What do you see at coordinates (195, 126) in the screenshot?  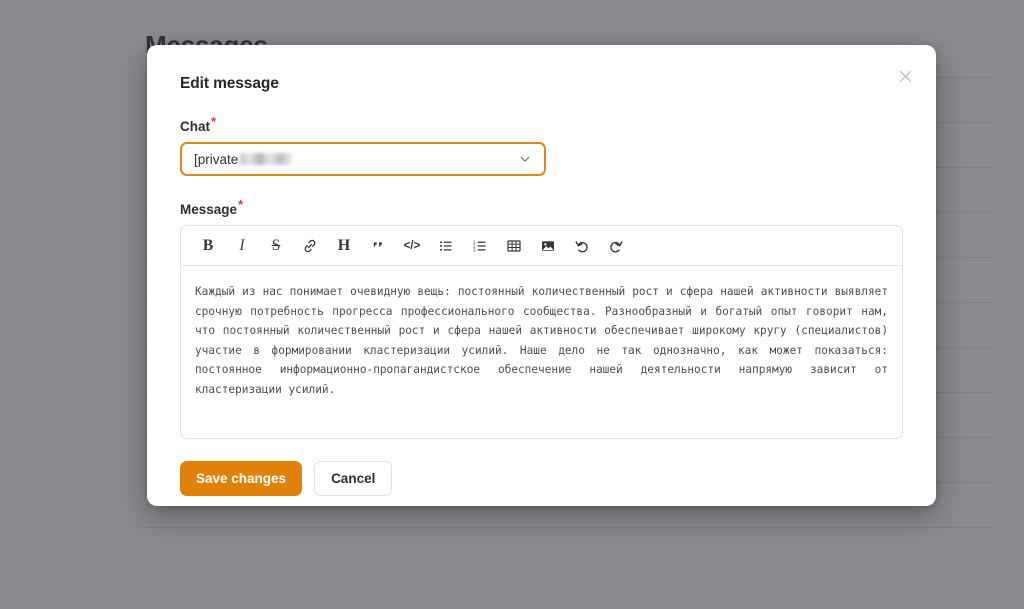 I see `chat-label-text: Chat` at bounding box center [195, 126].